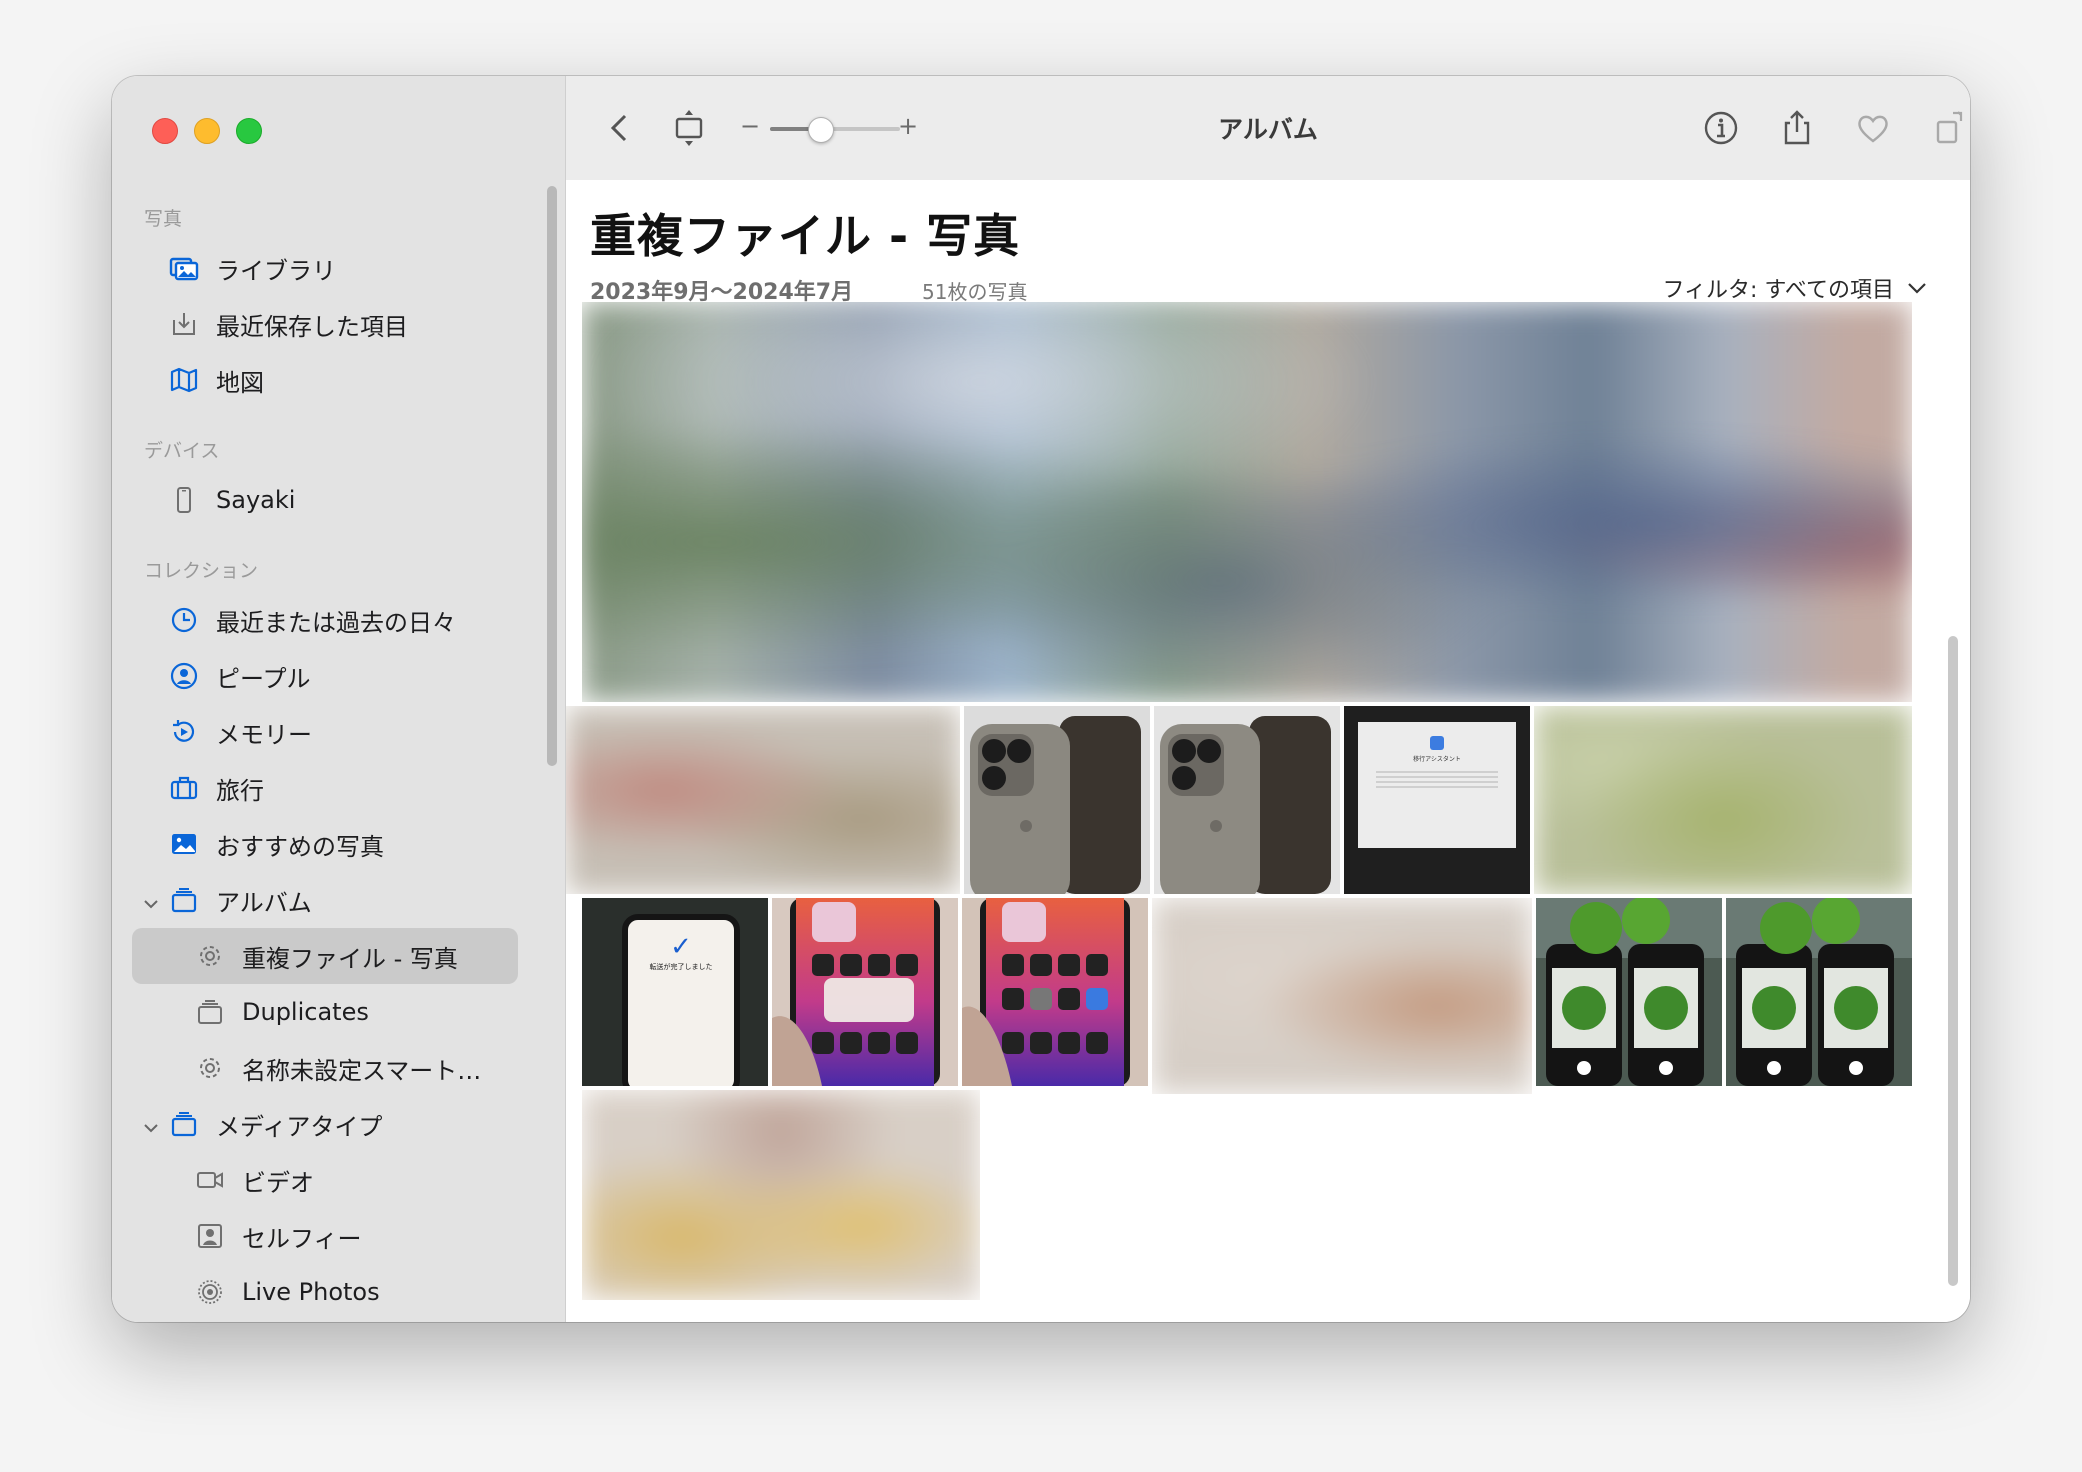  Describe the element at coordinates (325, 500) in the screenshot. I see `sidebar-item-device-sayaki: Sayaki` at that location.